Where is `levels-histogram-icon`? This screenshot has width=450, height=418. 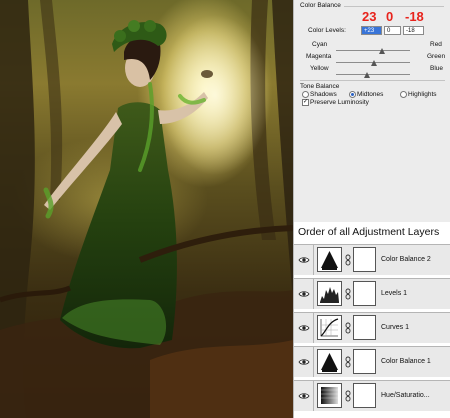
levels-histogram-icon is located at coordinates (329, 293).